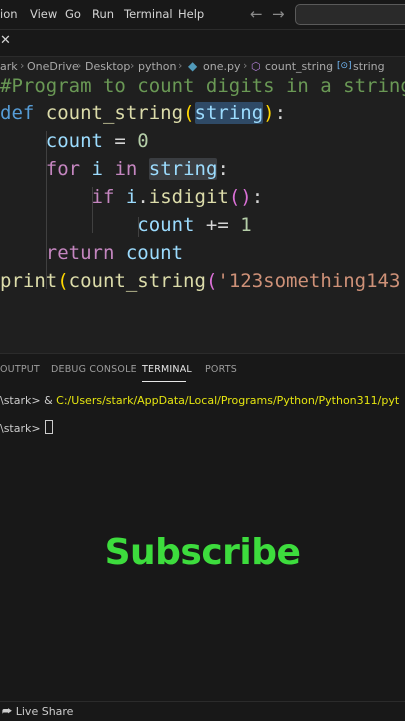 The width and height of the screenshot is (405, 721). I want to click on function-symbol-icon: ⬡, so click(256, 66).